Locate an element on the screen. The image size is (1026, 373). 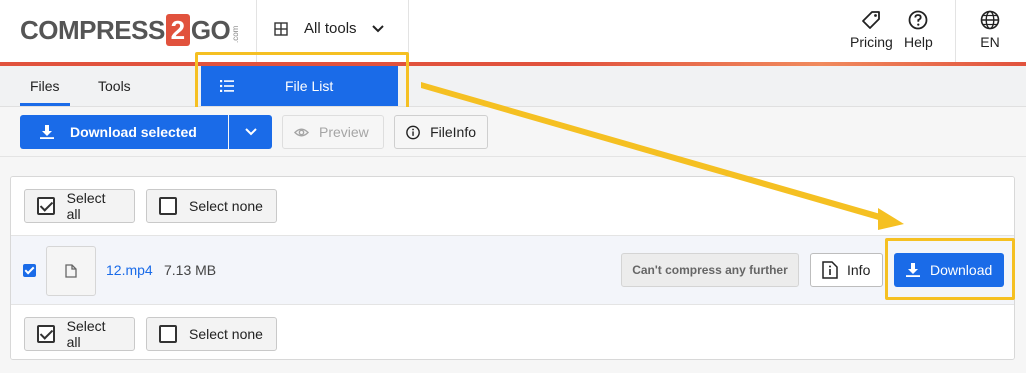
download-selected-label: Download selected is located at coordinates (133, 132).